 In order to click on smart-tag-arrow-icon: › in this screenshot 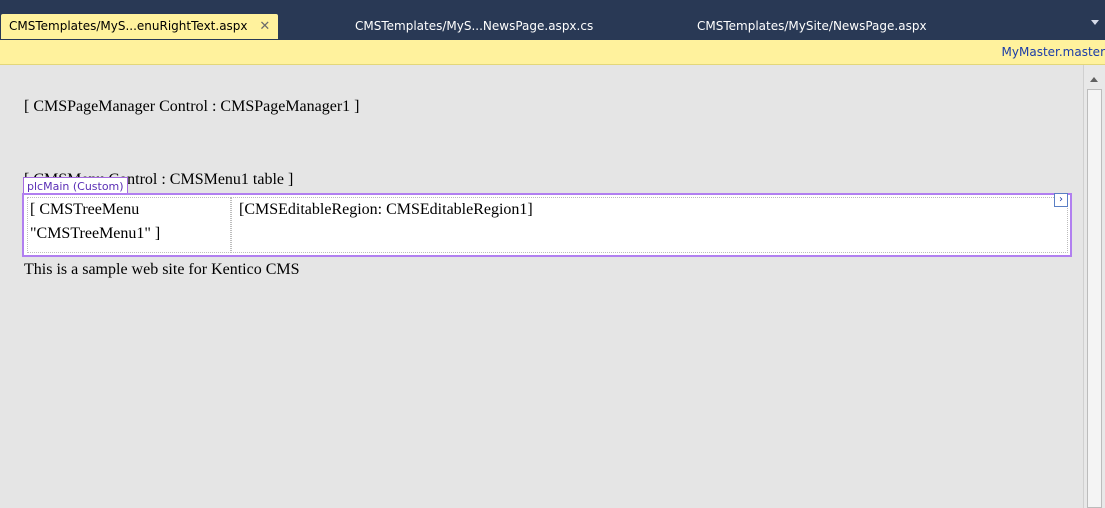, I will do `click(1061, 200)`.